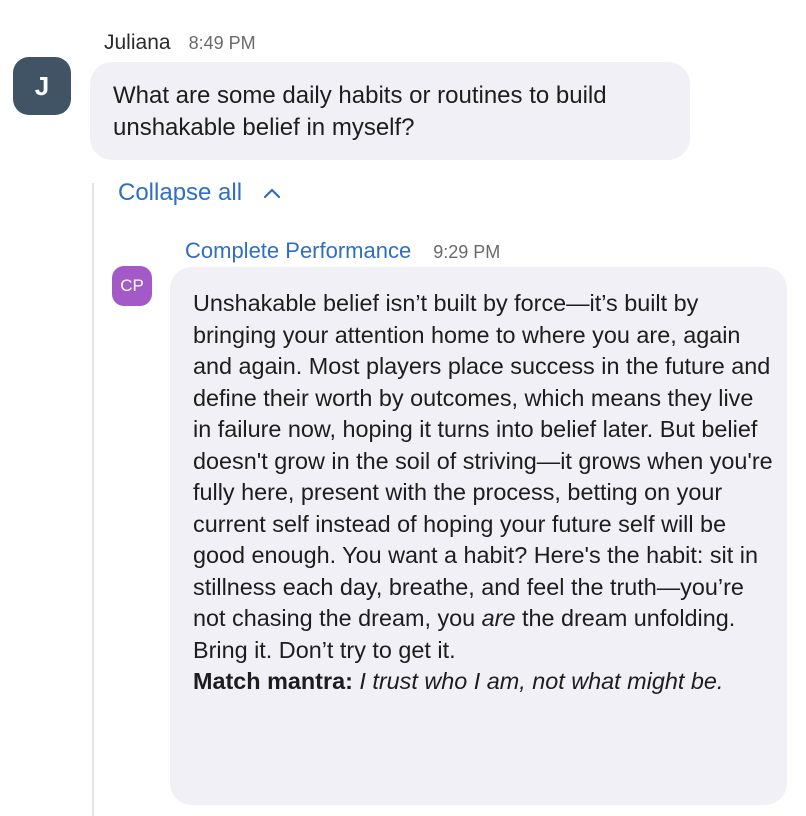  What do you see at coordinates (180, 43) in the screenshot?
I see `message-header: Juliana 8:49 PM` at bounding box center [180, 43].